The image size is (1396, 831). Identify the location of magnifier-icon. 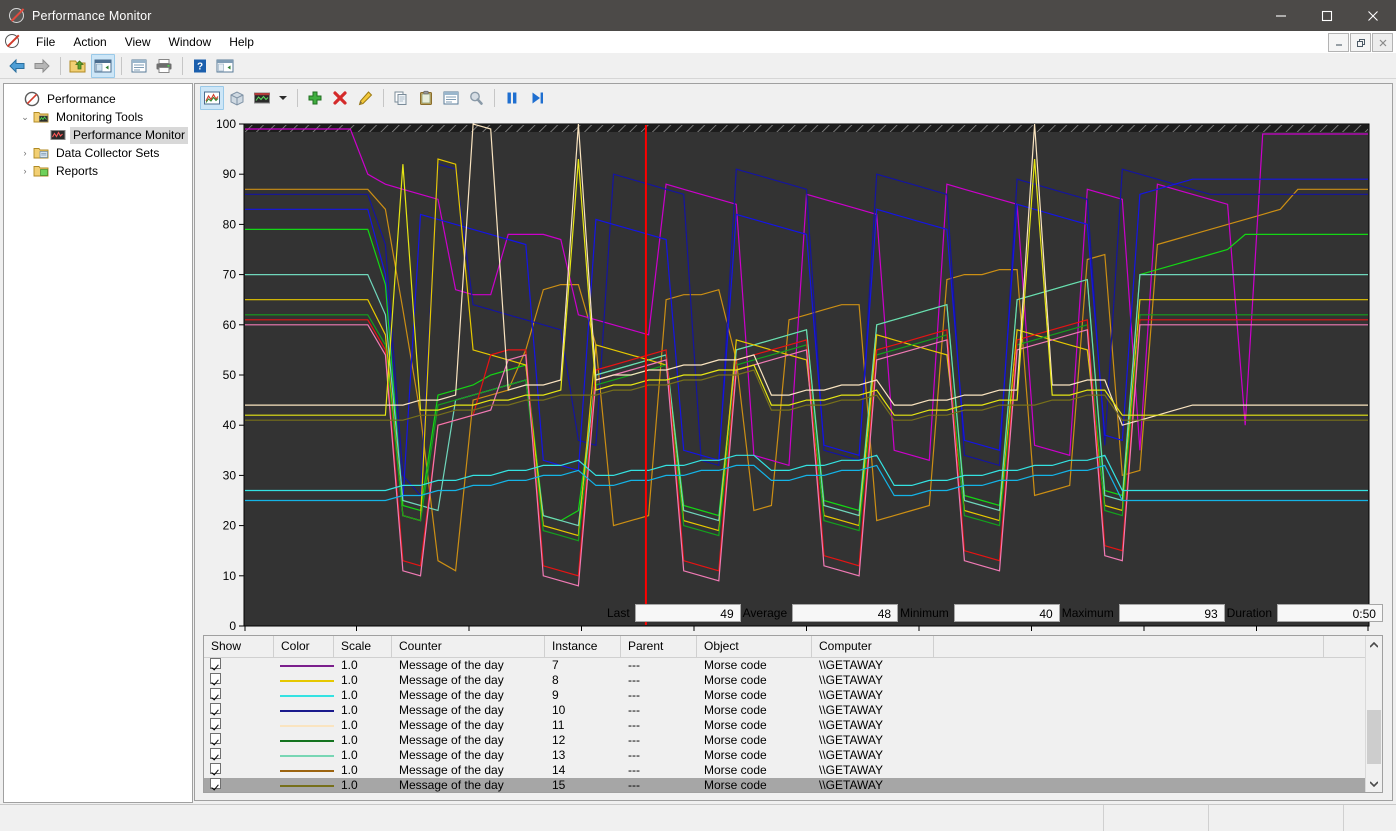
(476, 98).